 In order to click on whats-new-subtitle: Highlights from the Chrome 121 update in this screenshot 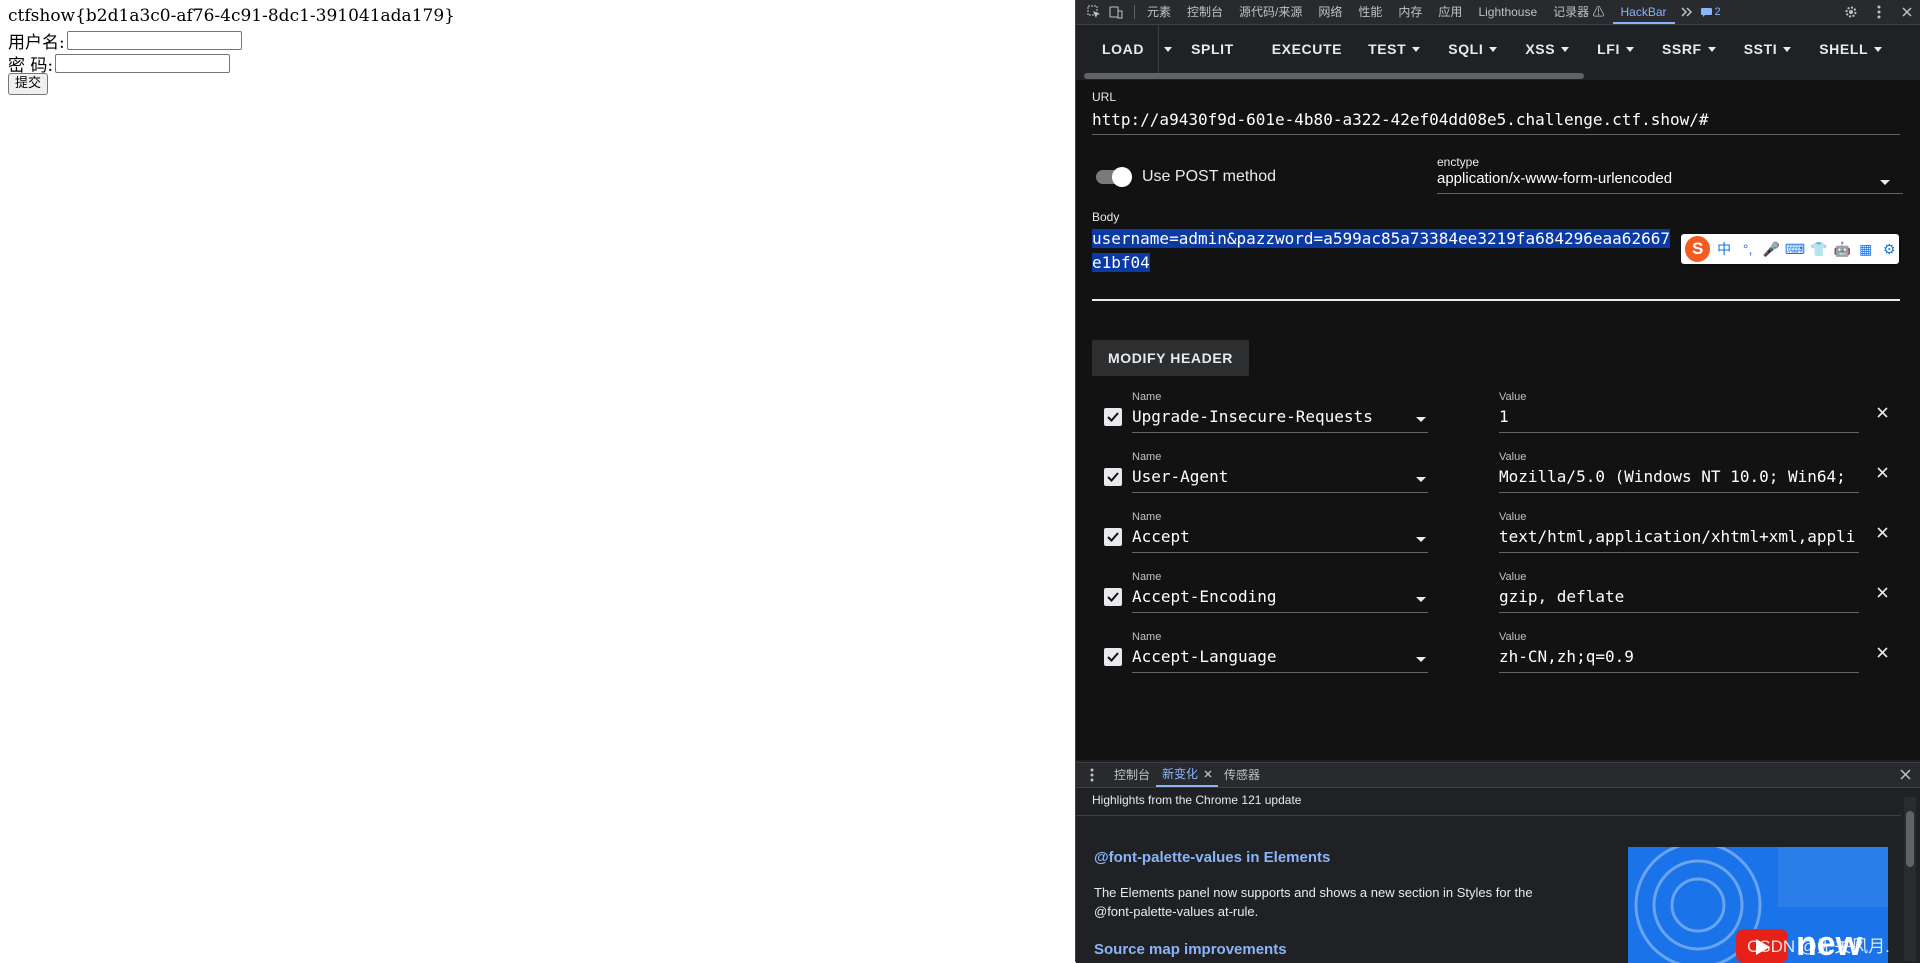, I will do `click(1197, 800)`.